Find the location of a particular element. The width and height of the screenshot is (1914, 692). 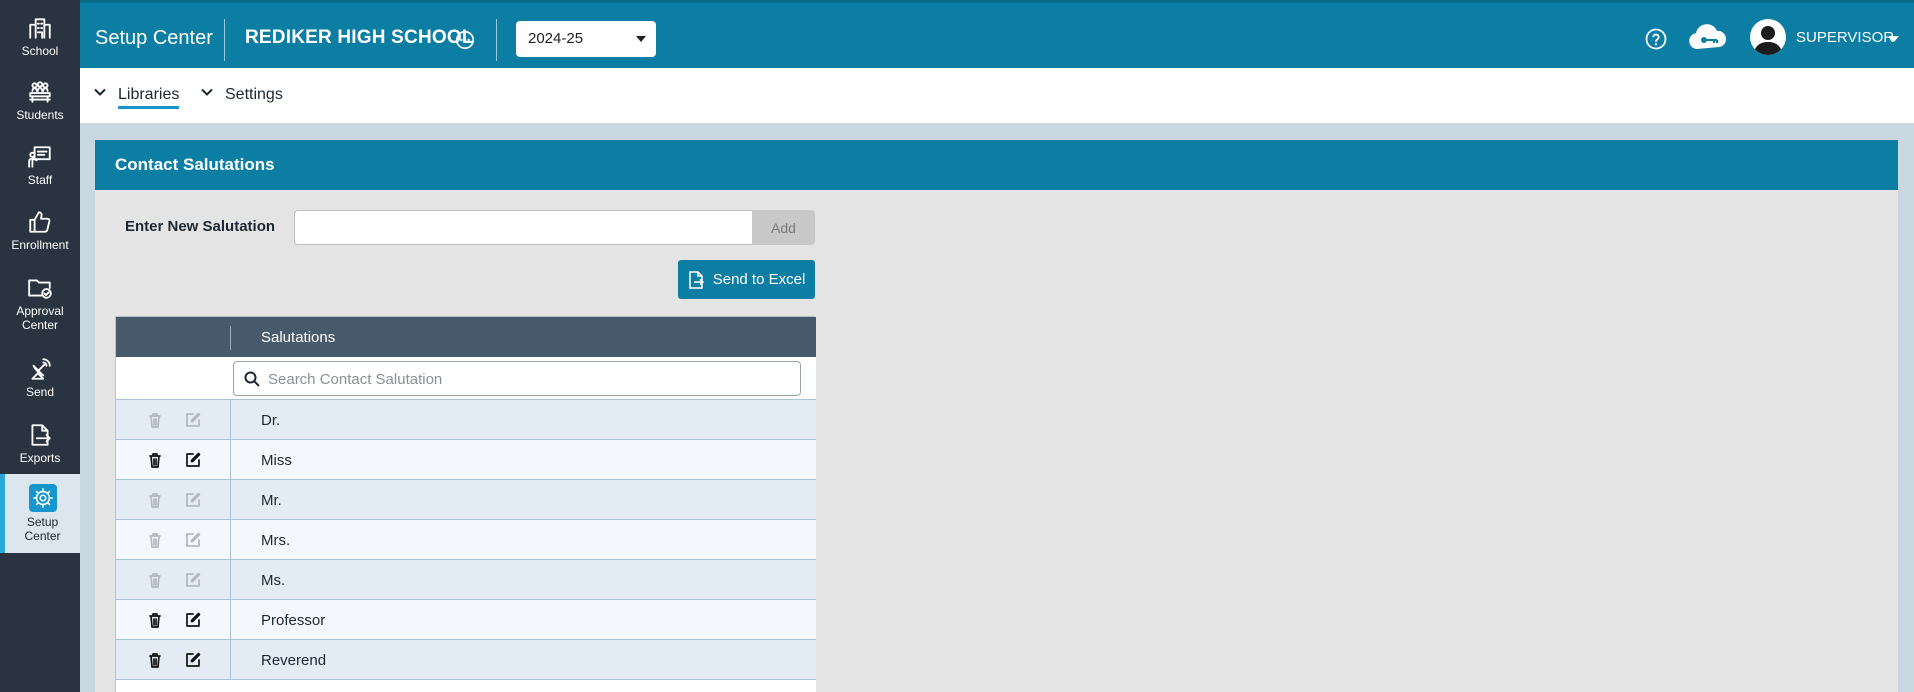

send-to-excel-button: Send to Excel is located at coordinates (746, 279).